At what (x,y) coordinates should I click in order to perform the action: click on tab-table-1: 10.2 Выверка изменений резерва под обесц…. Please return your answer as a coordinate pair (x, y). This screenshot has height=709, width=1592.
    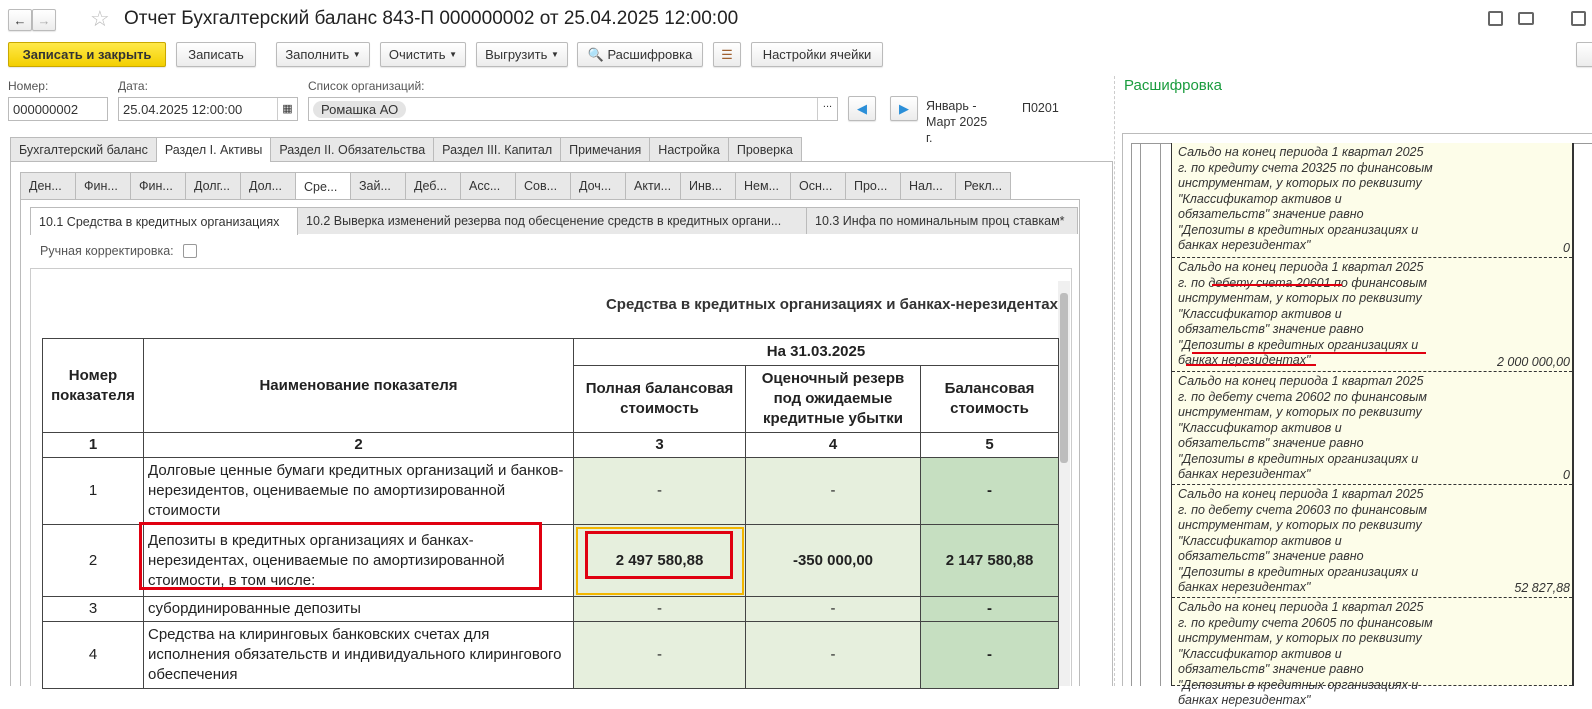
    Looking at the image, I should click on (552, 220).